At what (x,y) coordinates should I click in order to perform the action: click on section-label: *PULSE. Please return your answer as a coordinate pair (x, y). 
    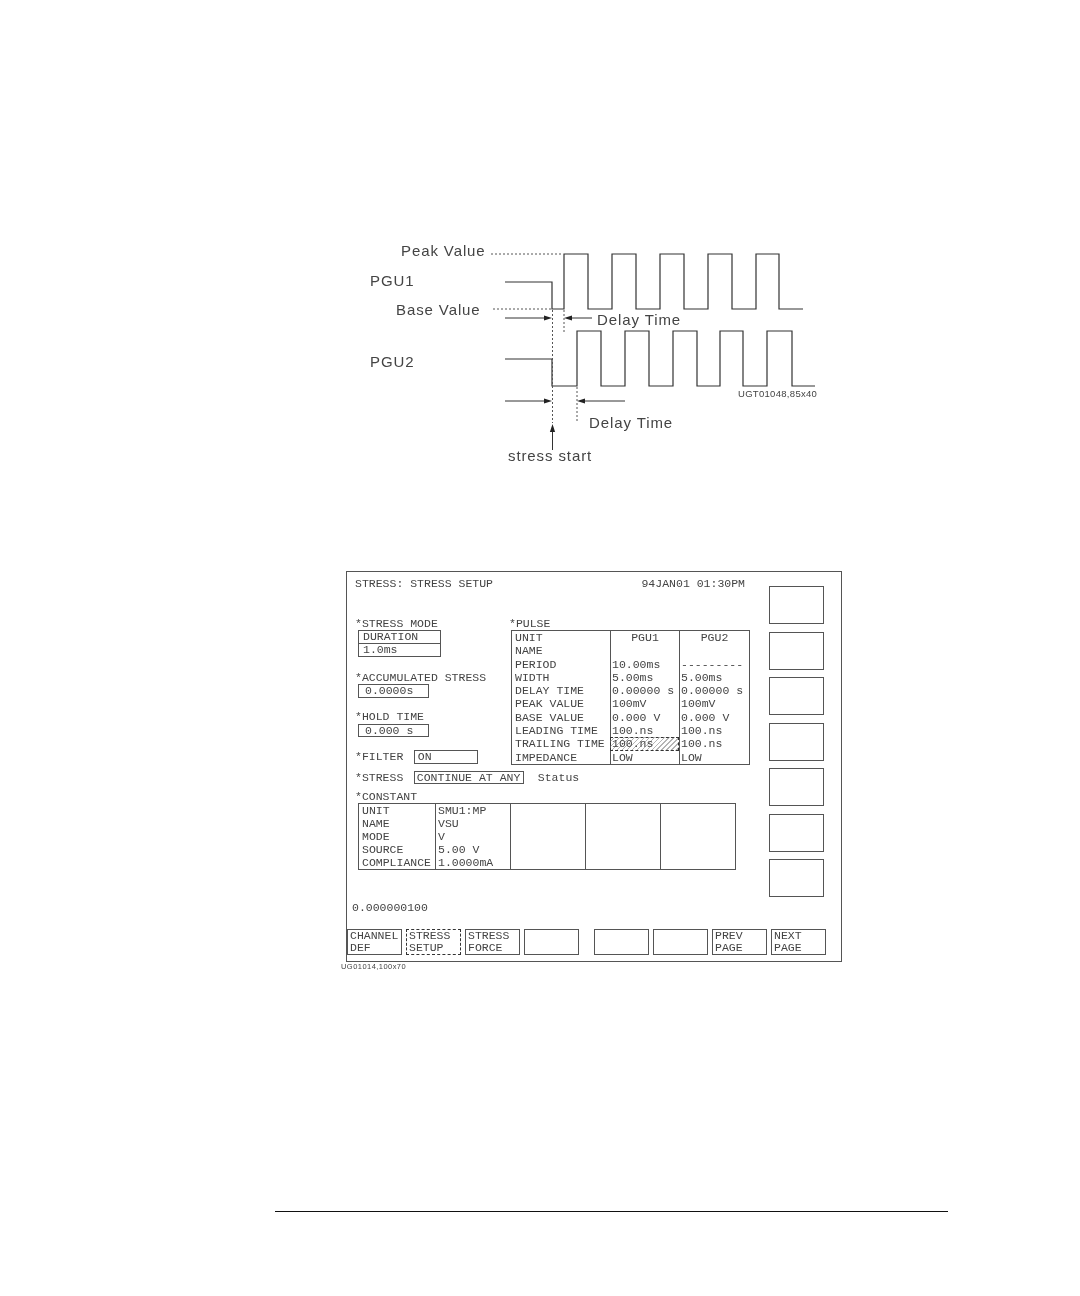
    Looking at the image, I should click on (530, 623).